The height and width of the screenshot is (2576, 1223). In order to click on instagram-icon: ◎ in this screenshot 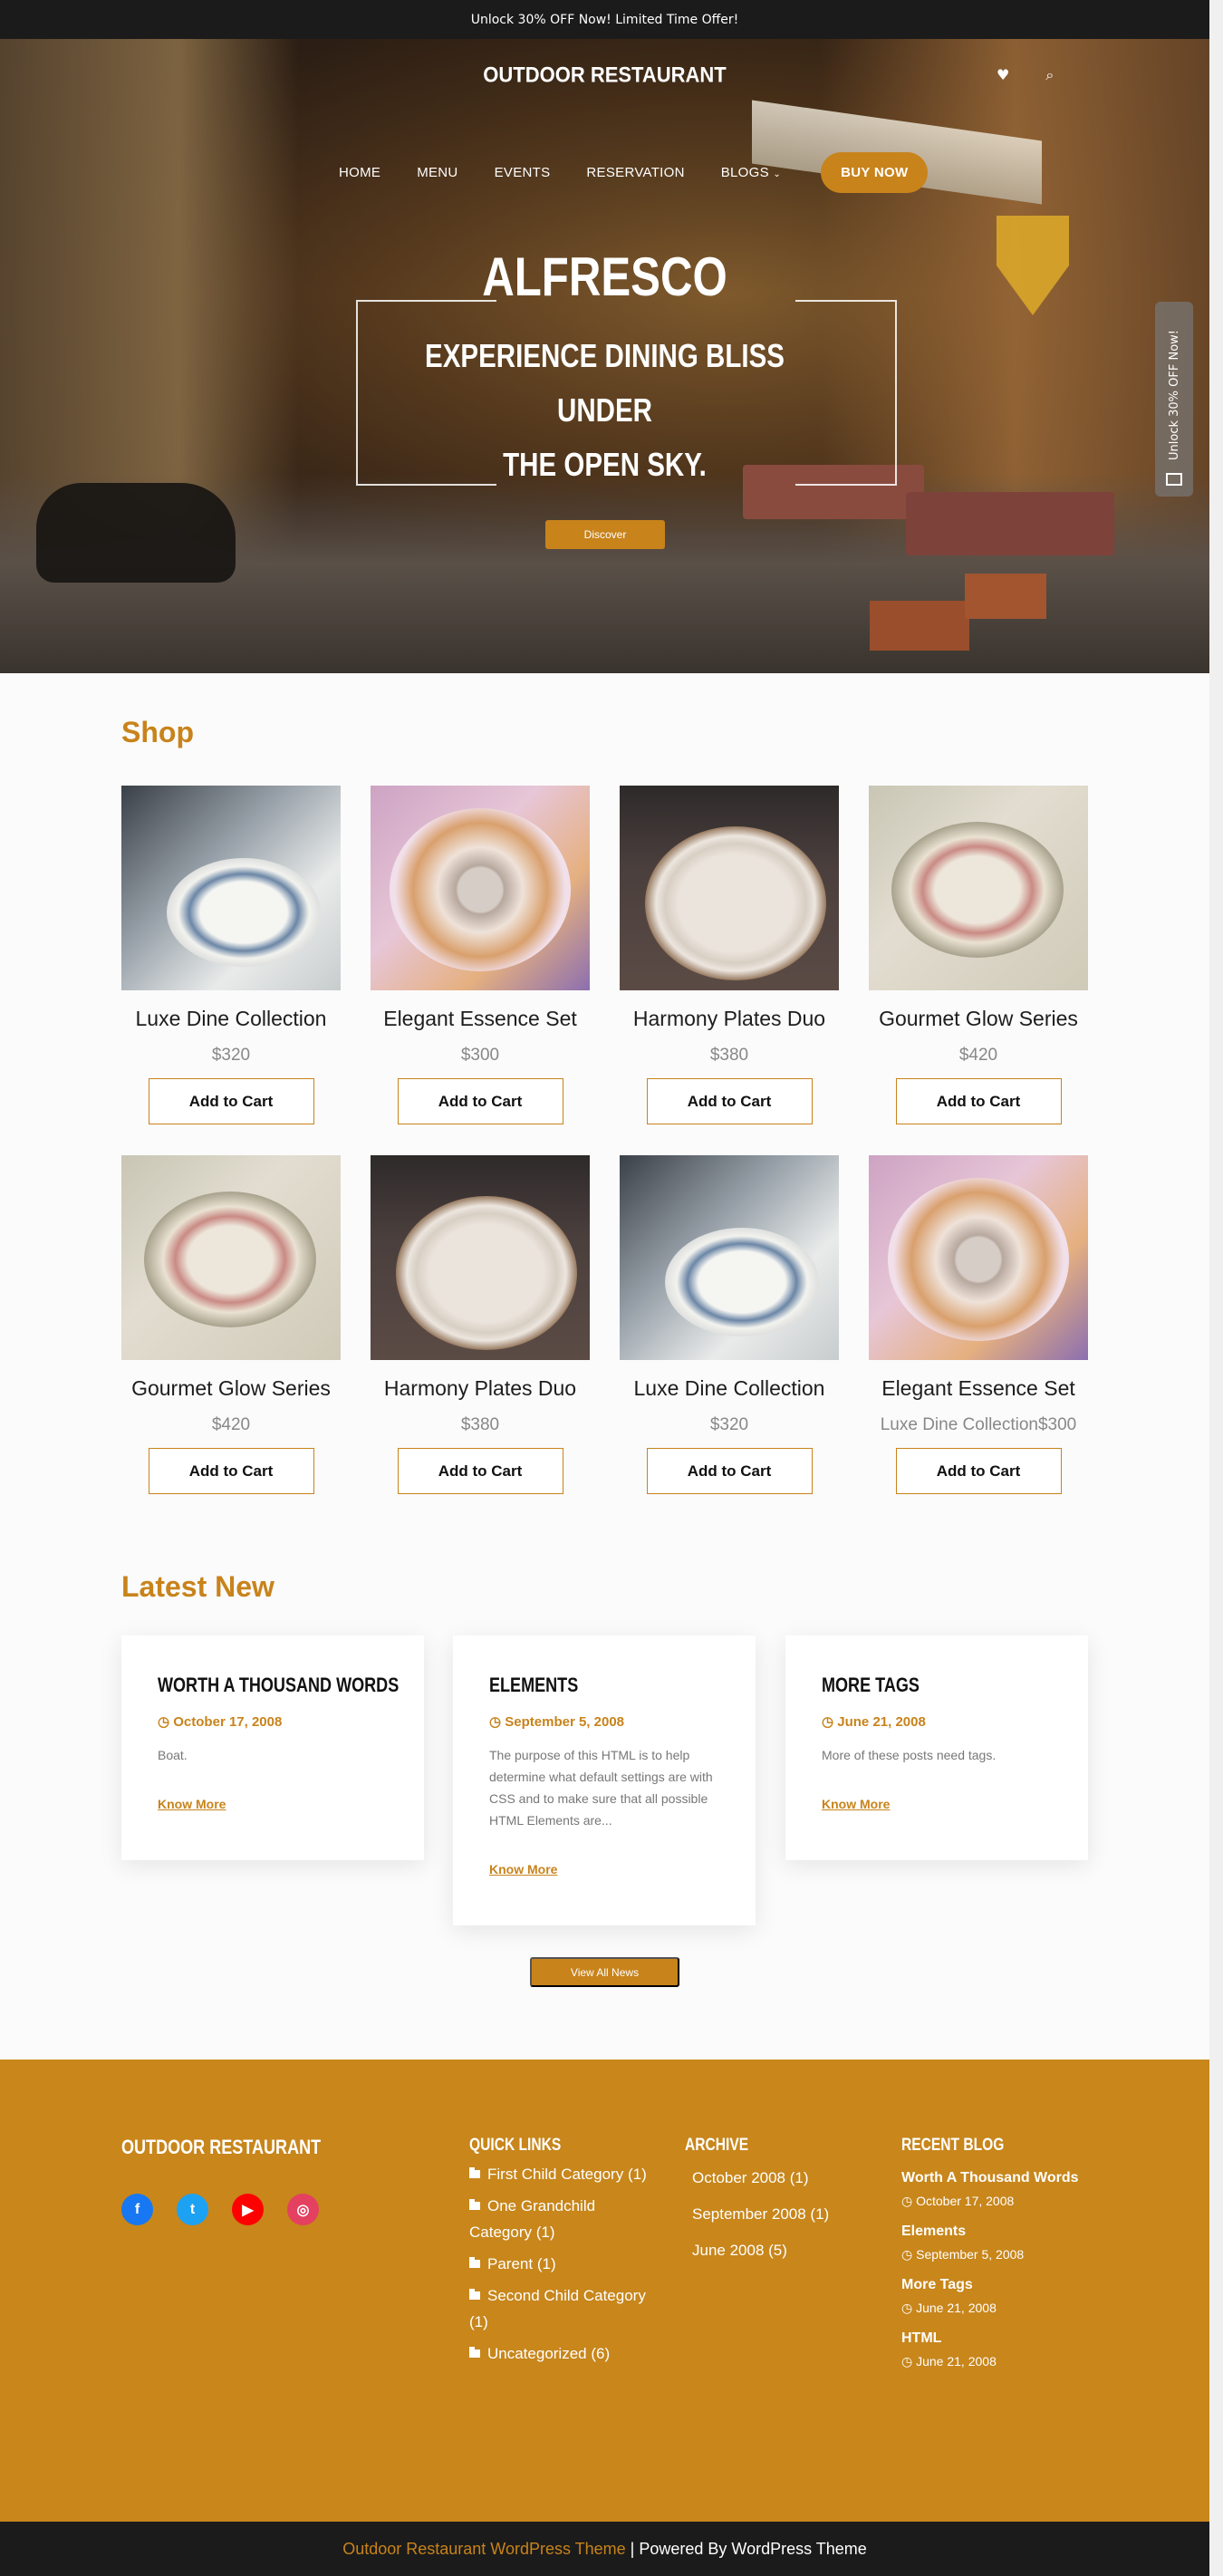, I will do `click(303, 2209)`.